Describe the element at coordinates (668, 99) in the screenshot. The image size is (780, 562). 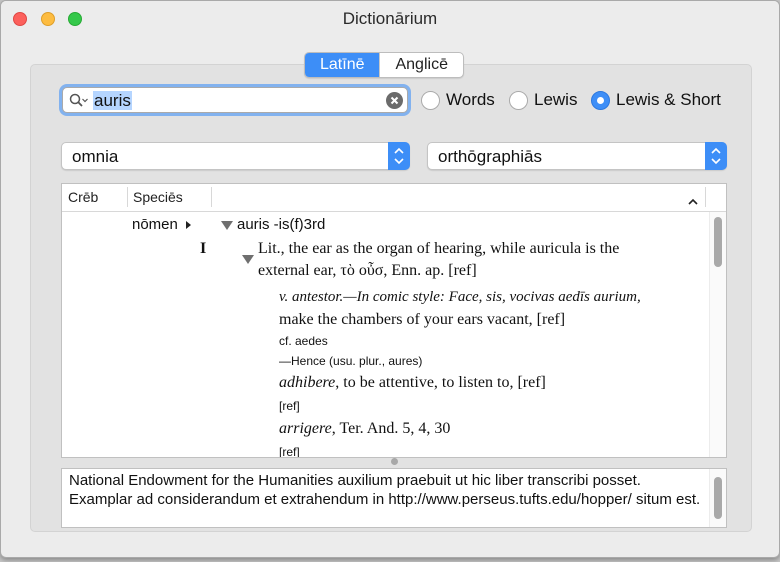
I see `radio-label: Lewis & Short` at that location.